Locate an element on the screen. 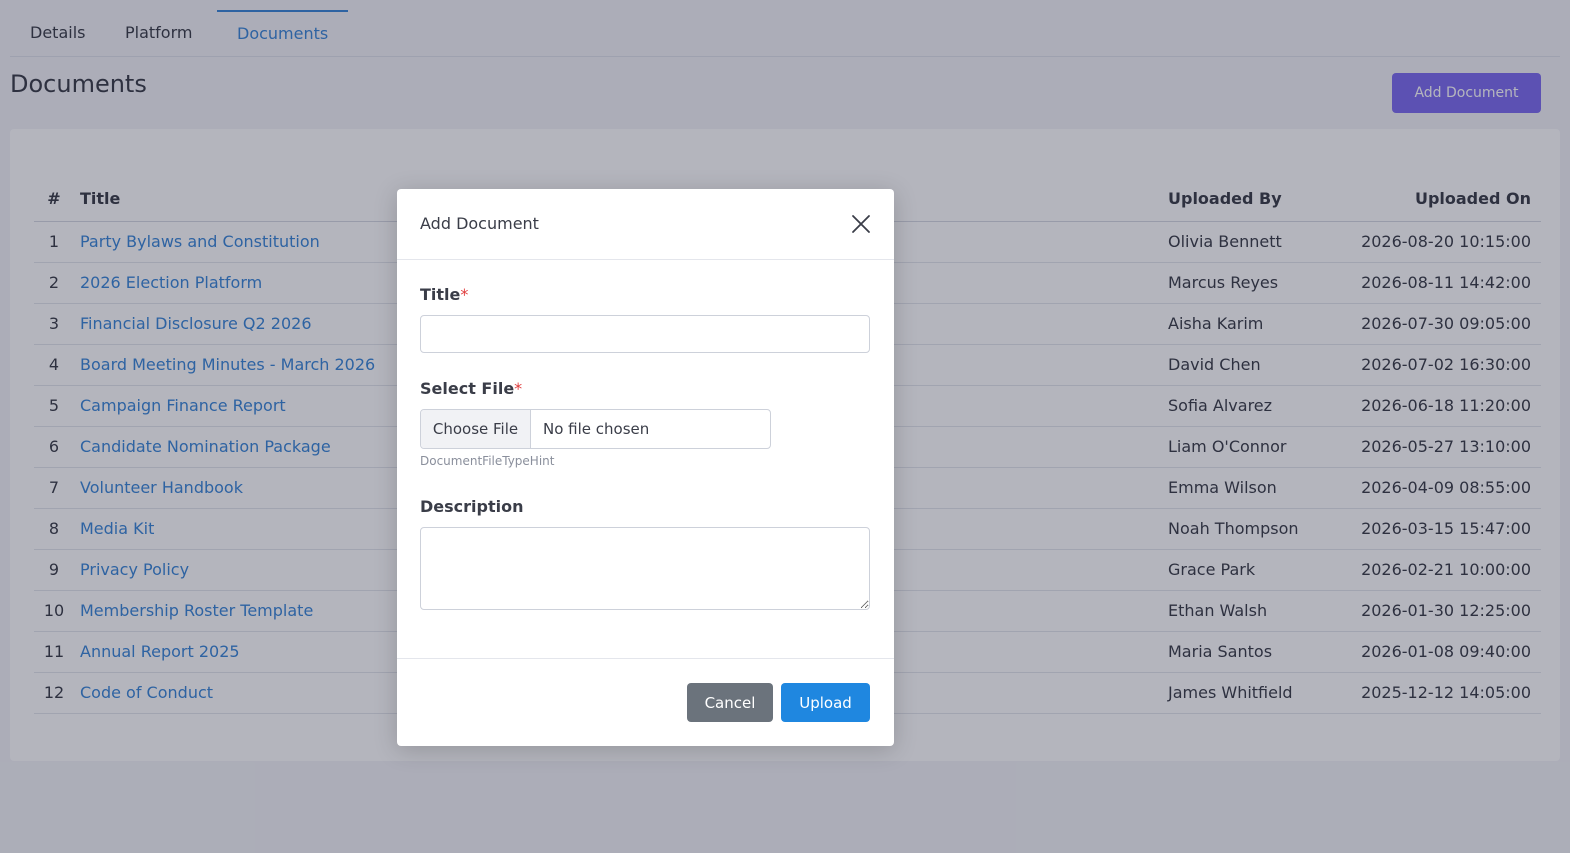  choose-file-button: Choose File is located at coordinates (476, 429).